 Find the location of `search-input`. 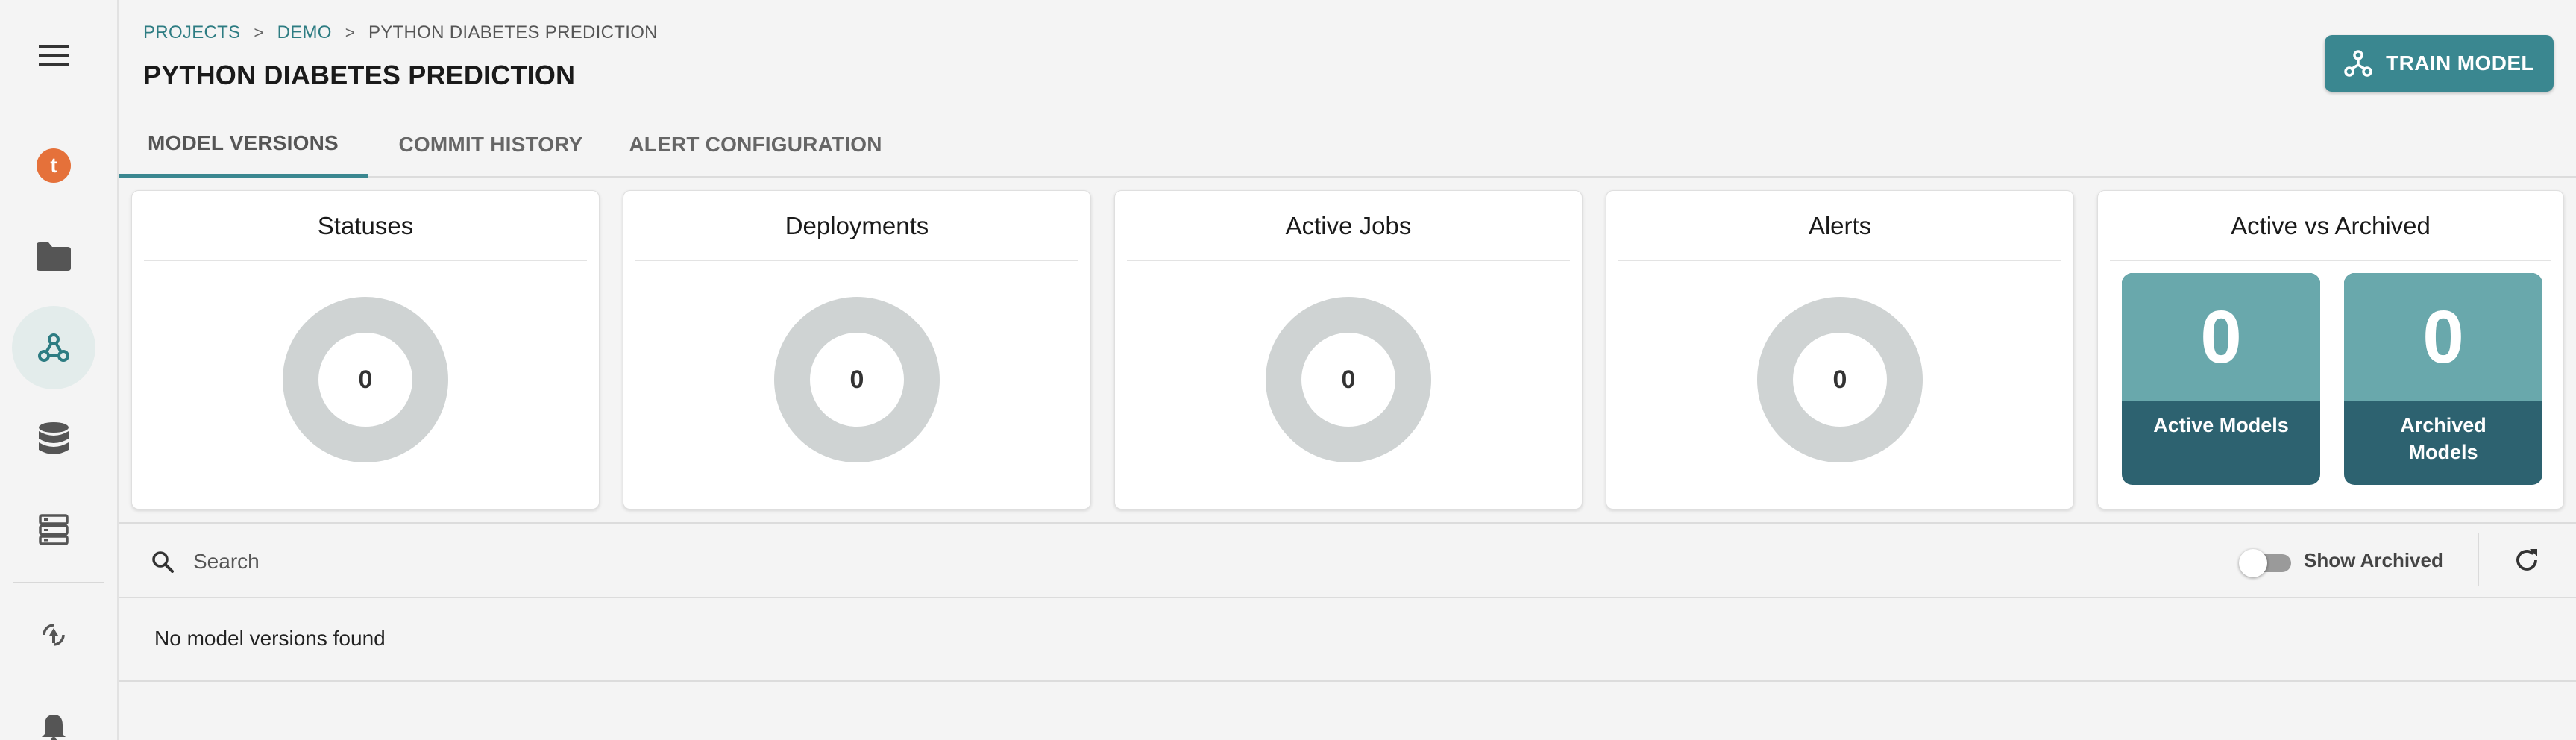

search-input is located at coordinates (641, 562).